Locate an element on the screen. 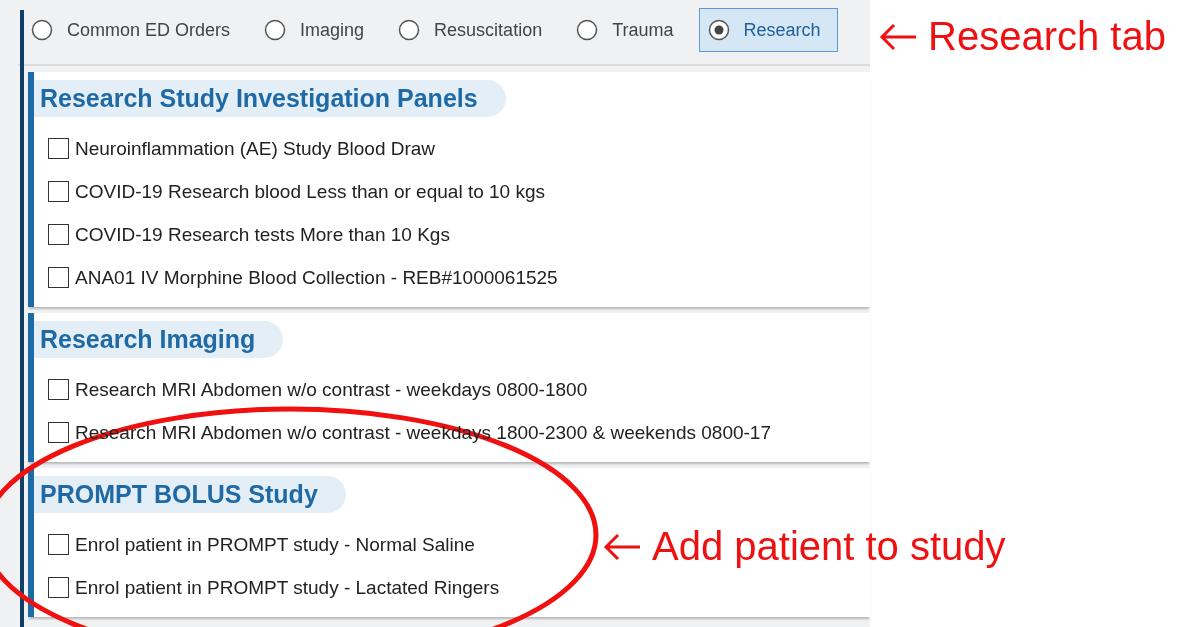 Image resolution: width=1189 pixels, height=627 pixels. tab: Resuscitation is located at coordinates (474, 30).